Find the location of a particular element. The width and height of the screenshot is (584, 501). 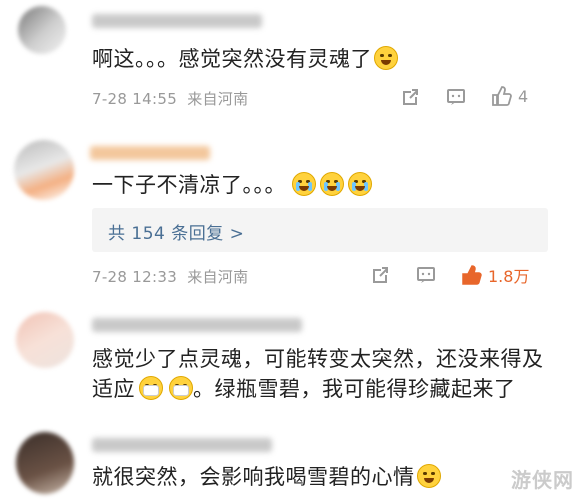

comment-time: 7-28 12:33 is located at coordinates (135, 277).